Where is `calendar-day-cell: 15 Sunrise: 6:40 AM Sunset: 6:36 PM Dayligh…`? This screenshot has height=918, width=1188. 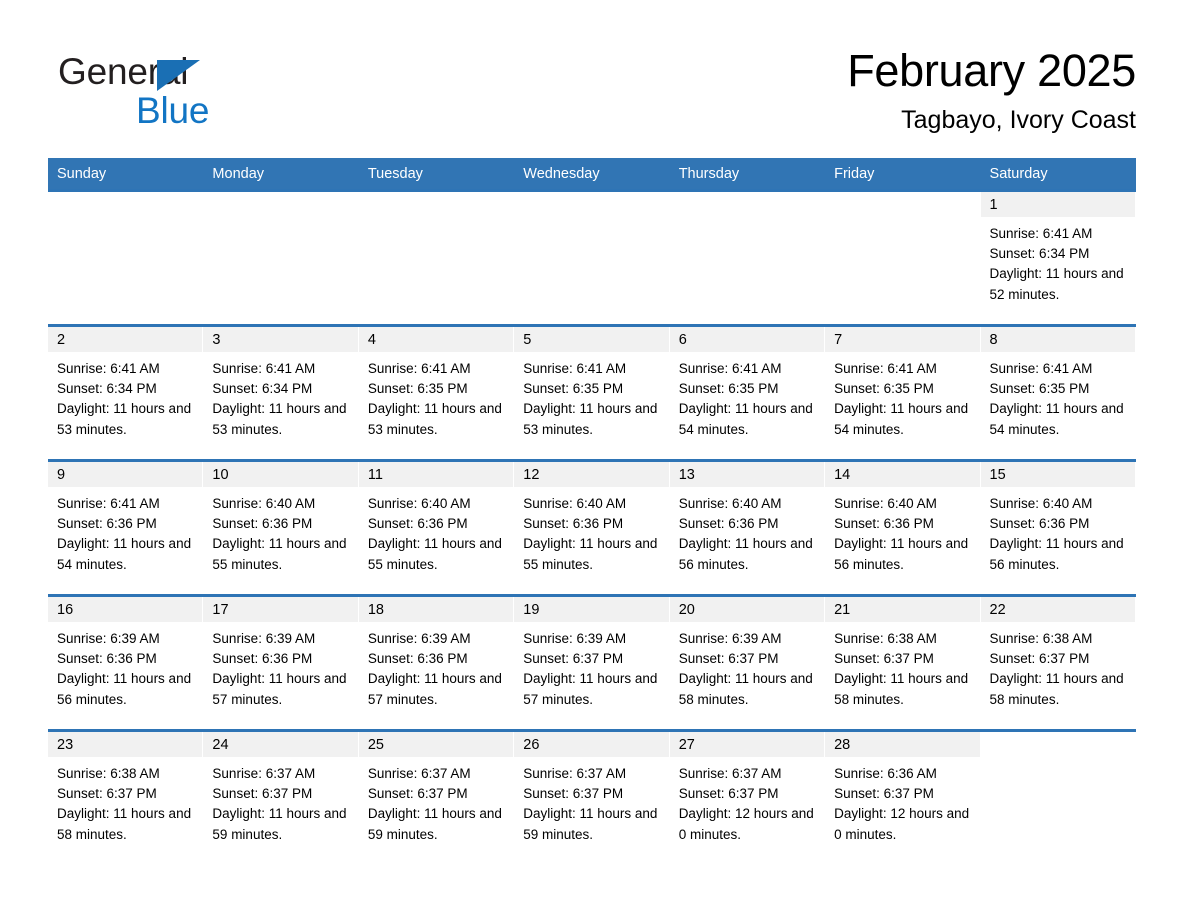
calendar-day-cell: 15 Sunrise: 6:40 AM Sunset: 6:36 PM Dayligh… is located at coordinates (1058, 527).